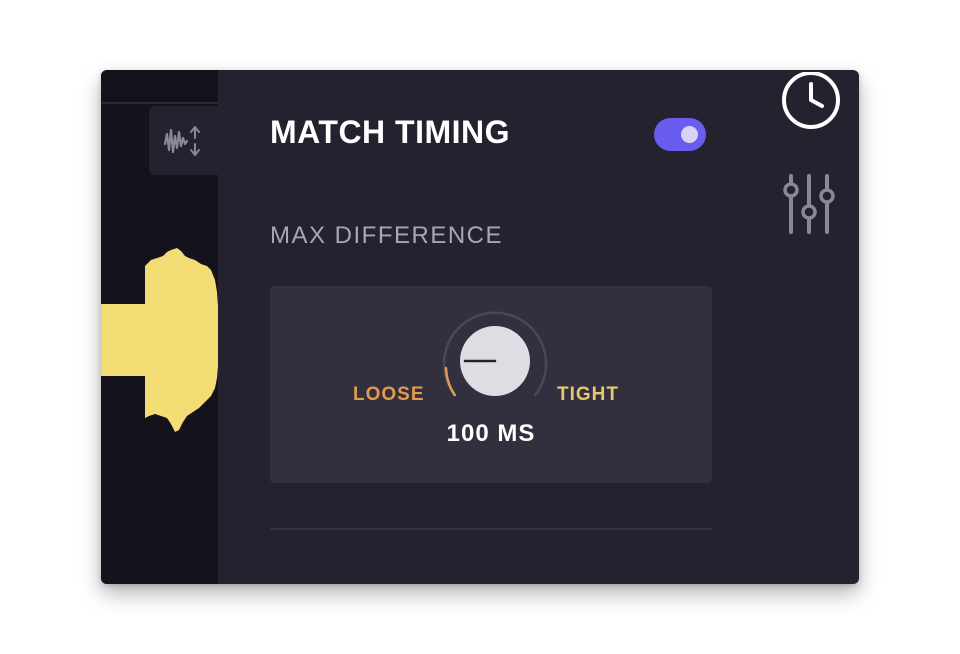 Image resolution: width=960 pixels, height=654 pixels. I want to click on toggle-knob, so click(689, 134).